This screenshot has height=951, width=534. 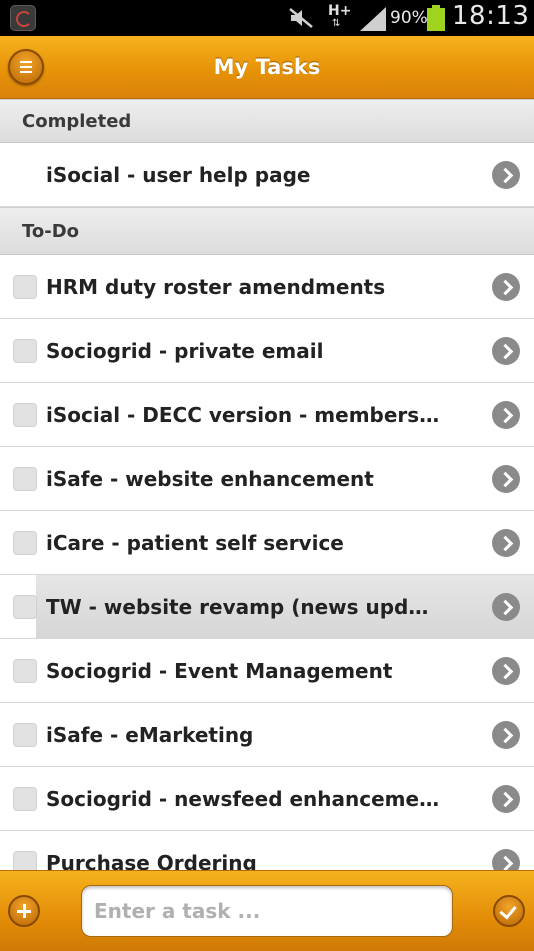 What do you see at coordinates (336, 23) in the screenshot?
I see `data-arrows-icon: ⇅` at bounding box center [336, 23].